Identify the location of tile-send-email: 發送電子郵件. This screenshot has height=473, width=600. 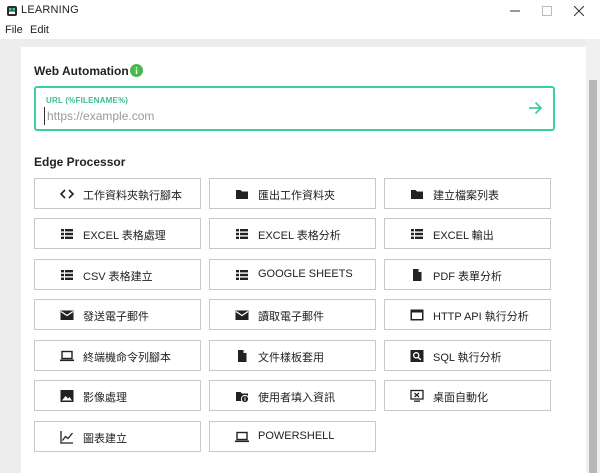
(117, 314).